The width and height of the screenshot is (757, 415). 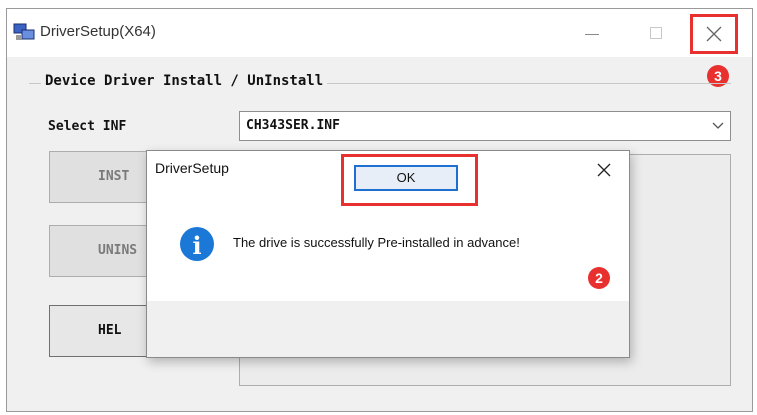 What do you see at coordinates (293, 125) in the screenshot?
I see `inf-select-value: CH343SER.INF` at bounding box center [293, 125].